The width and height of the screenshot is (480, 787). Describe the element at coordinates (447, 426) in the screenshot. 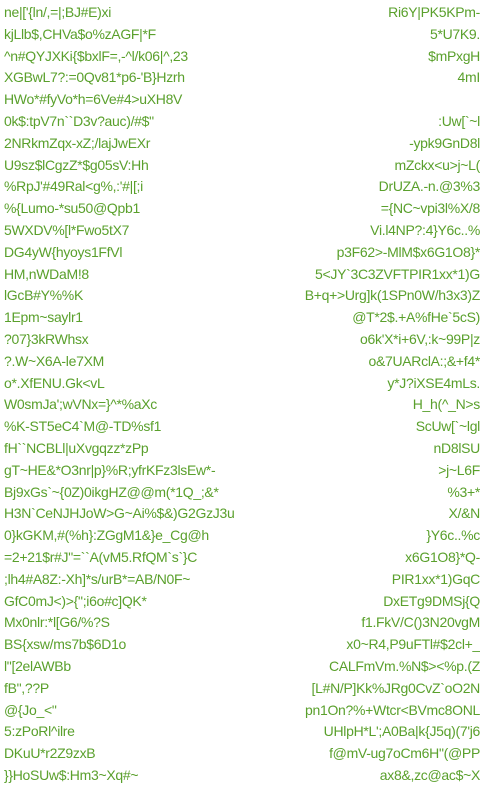

I see `right-text-line: ScUw[`~lgl` at that location.